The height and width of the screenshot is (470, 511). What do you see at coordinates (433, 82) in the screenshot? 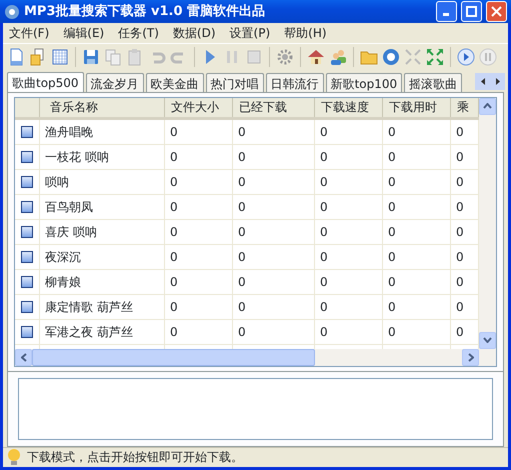
I see `tab: 摇滚歌曲` at bounding box center [433, 82].